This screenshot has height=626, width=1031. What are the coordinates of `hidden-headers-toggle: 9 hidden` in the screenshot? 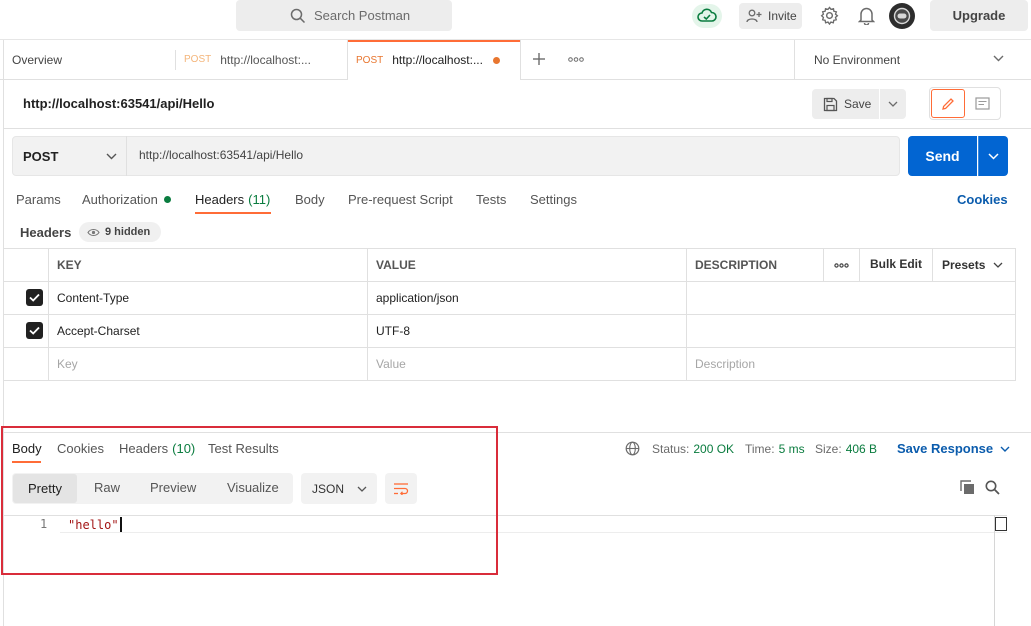 It's located at (120, 232).